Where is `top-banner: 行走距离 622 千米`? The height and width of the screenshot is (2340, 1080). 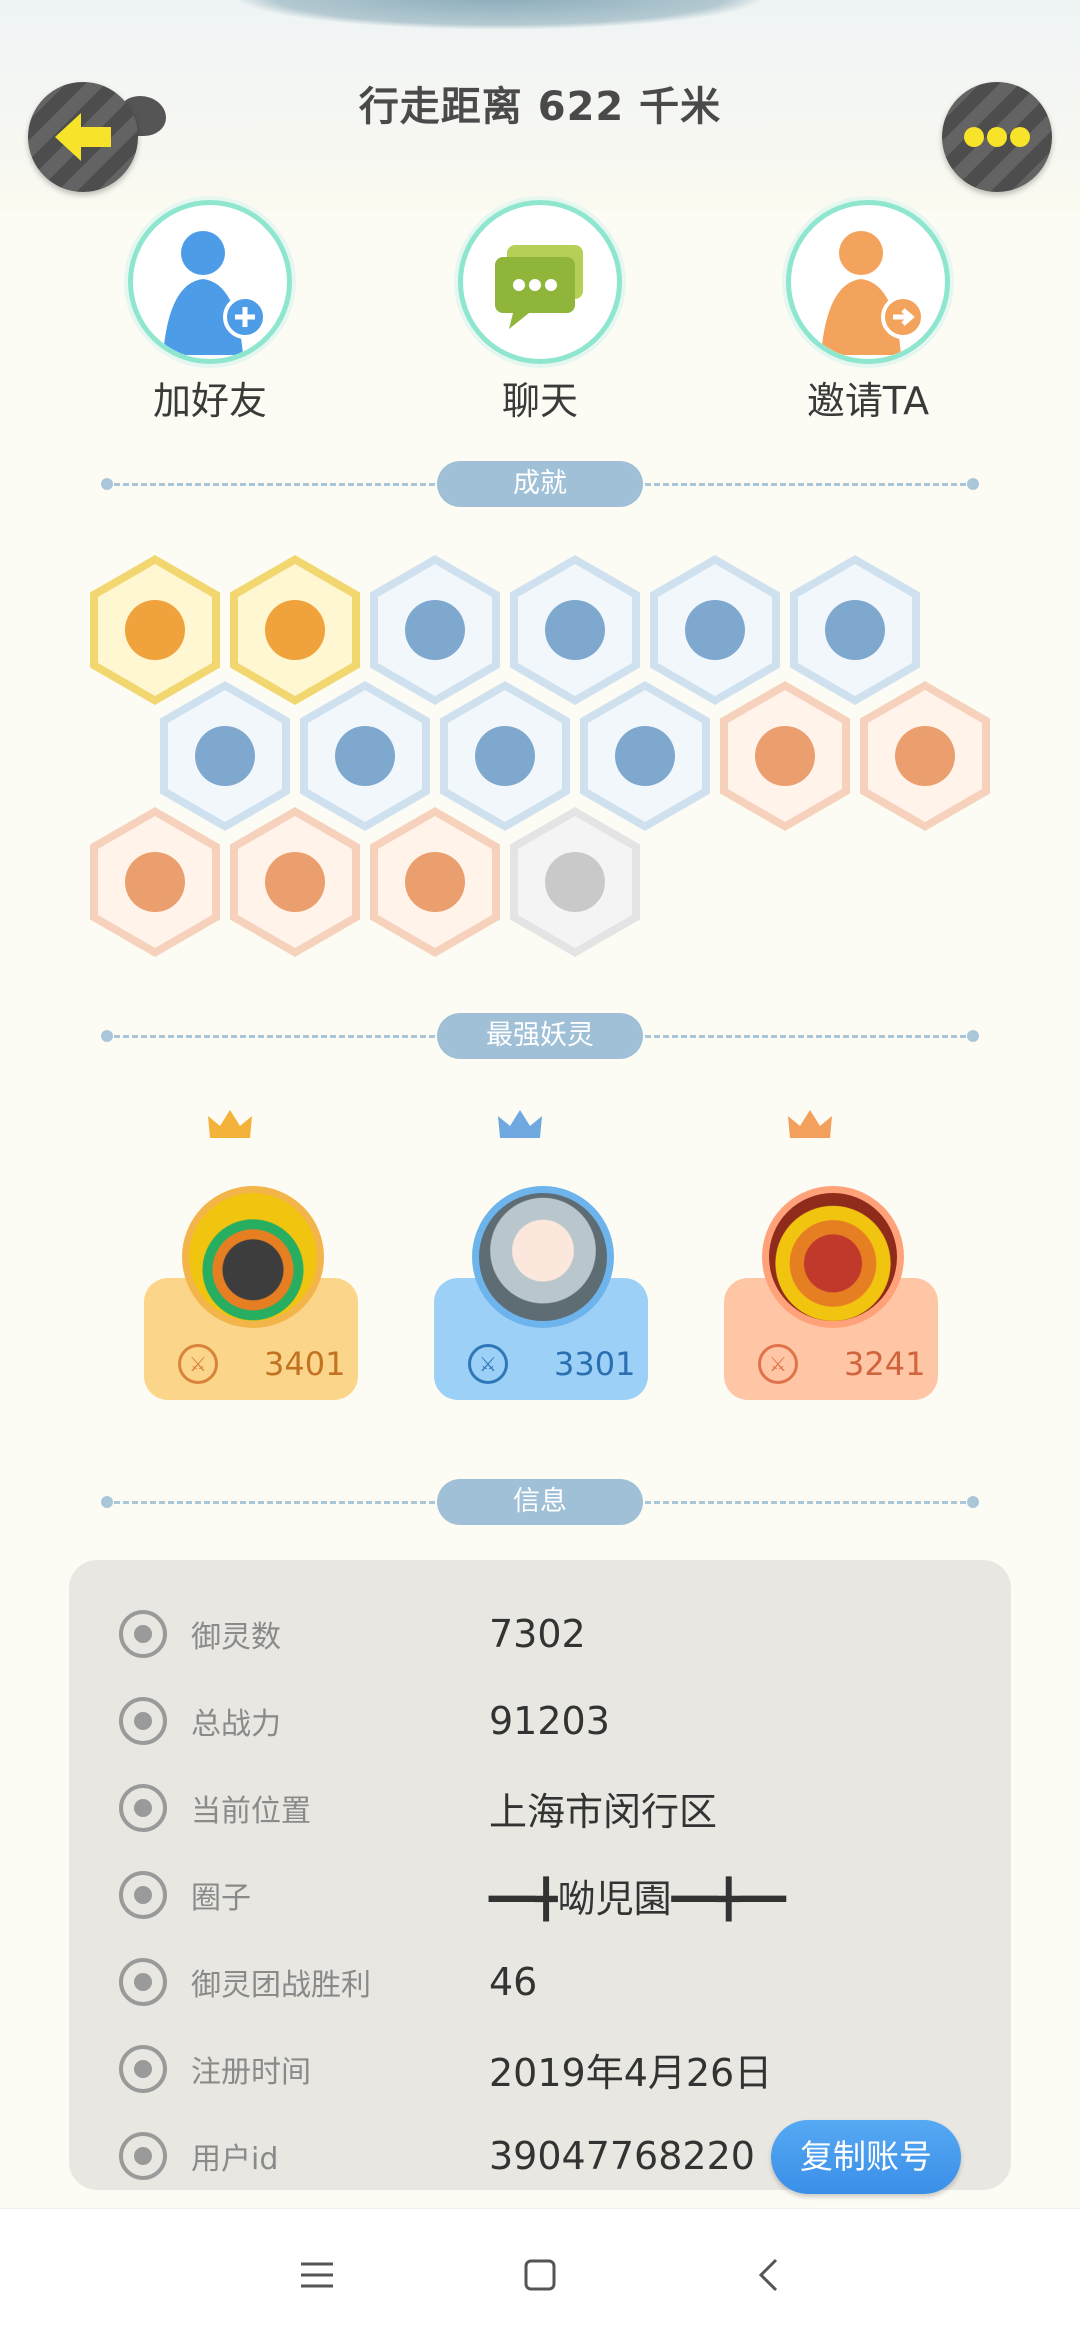 top-banner: 行走距离 622 千米 is located at coordinates (540, 105).